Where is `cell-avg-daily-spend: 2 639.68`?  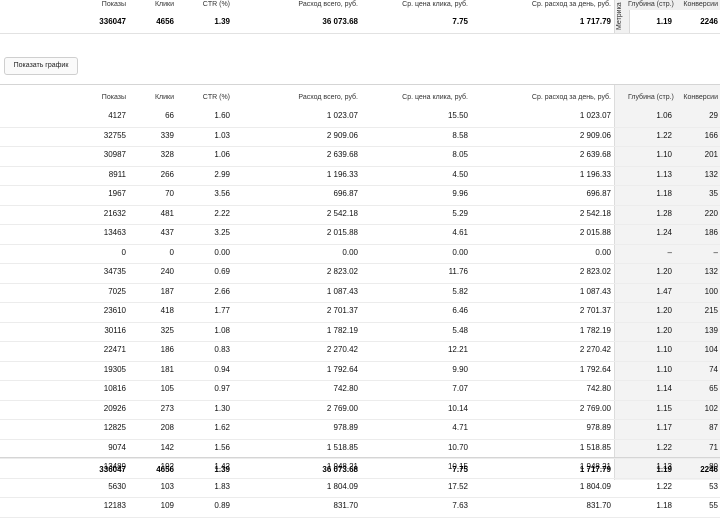
cell-avg-daily-spend: 2 639.68 is located at coordinates (595, 154).